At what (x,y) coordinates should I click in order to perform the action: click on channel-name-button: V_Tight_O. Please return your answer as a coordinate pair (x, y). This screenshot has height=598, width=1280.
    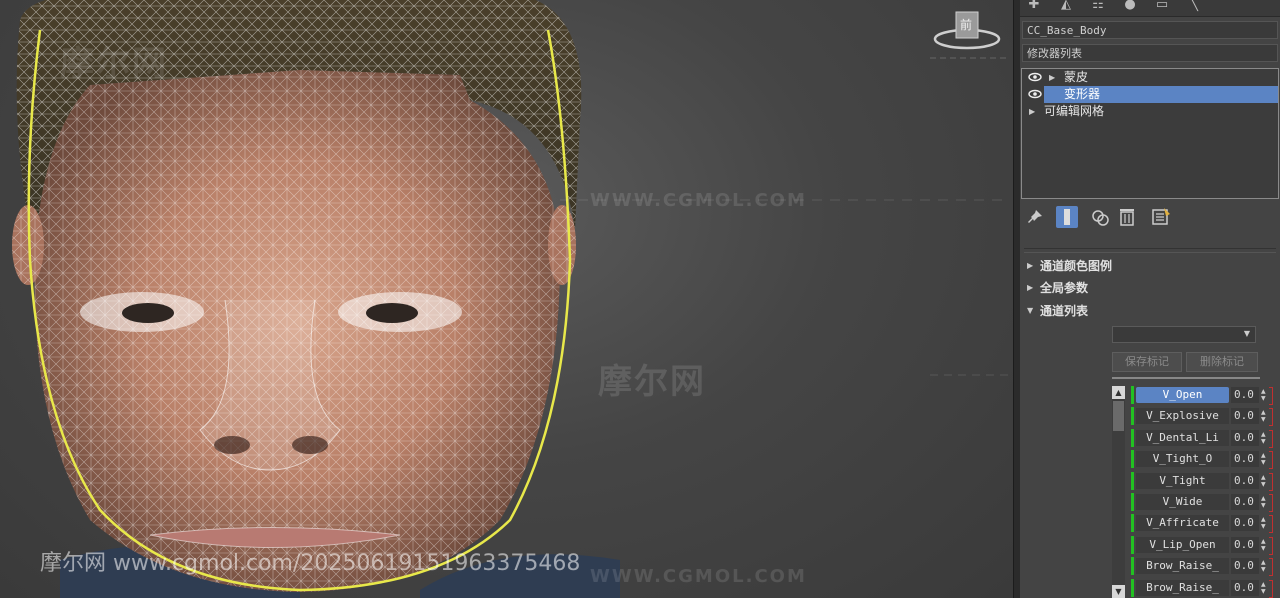
    Looking at the image, I should click on (1182, 459).